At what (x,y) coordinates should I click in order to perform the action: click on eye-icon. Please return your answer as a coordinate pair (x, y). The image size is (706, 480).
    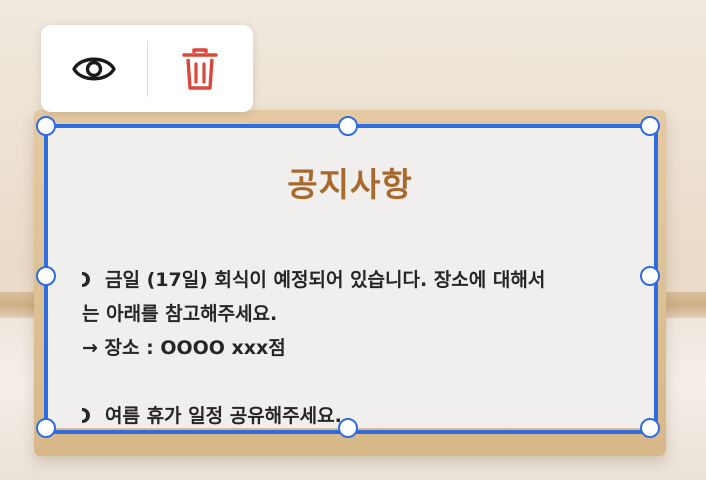
    Looking at the image, I should click on (94, 68).